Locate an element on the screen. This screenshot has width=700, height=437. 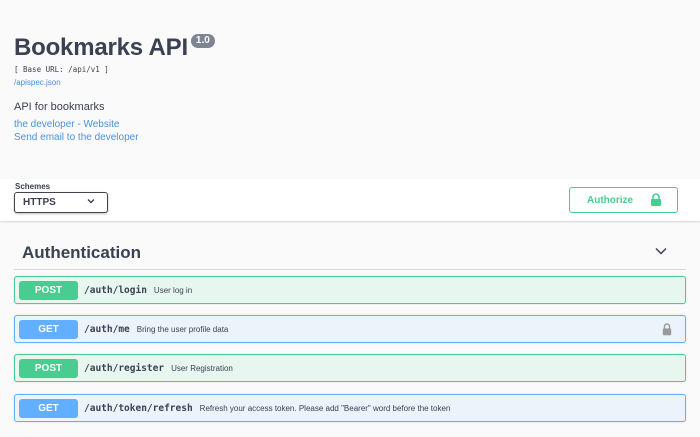
operation-post-auth-login: POST /auth/login User log in is located at coordinates (350, 290).